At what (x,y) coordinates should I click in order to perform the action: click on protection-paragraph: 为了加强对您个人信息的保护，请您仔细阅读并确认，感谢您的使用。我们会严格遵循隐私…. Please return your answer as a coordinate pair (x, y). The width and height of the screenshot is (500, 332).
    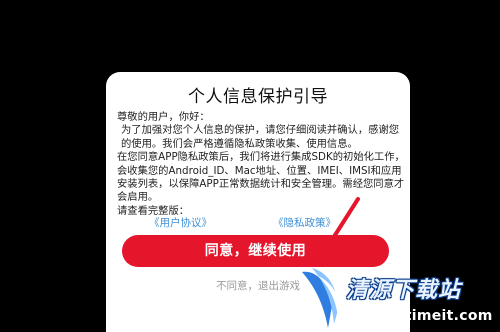
    Looking at the image, I should click on (260, 137).